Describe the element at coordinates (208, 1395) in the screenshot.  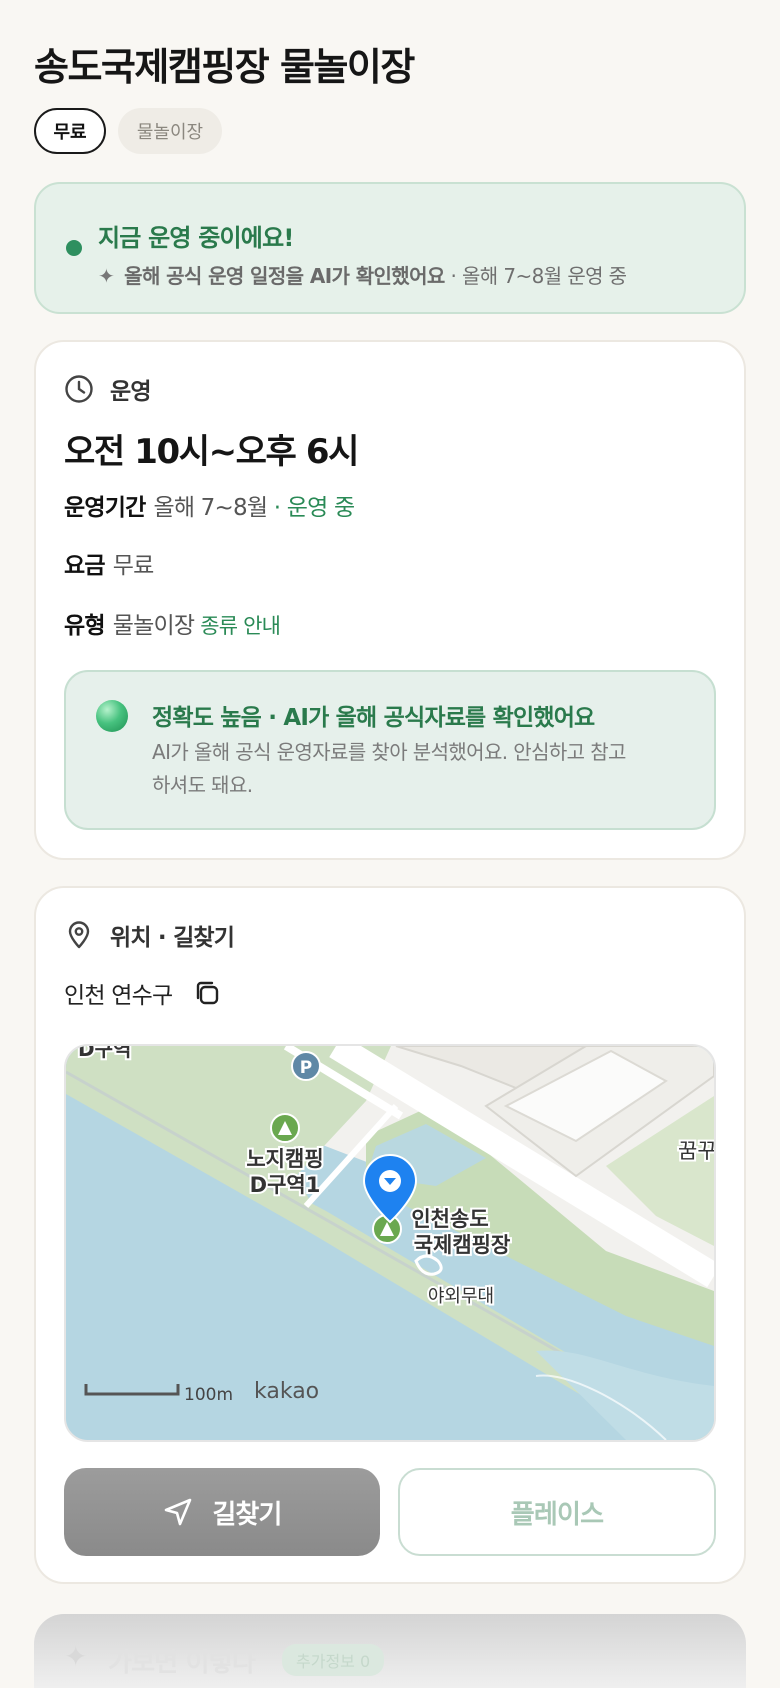
I see `map-scale-label: 100m` at that location.